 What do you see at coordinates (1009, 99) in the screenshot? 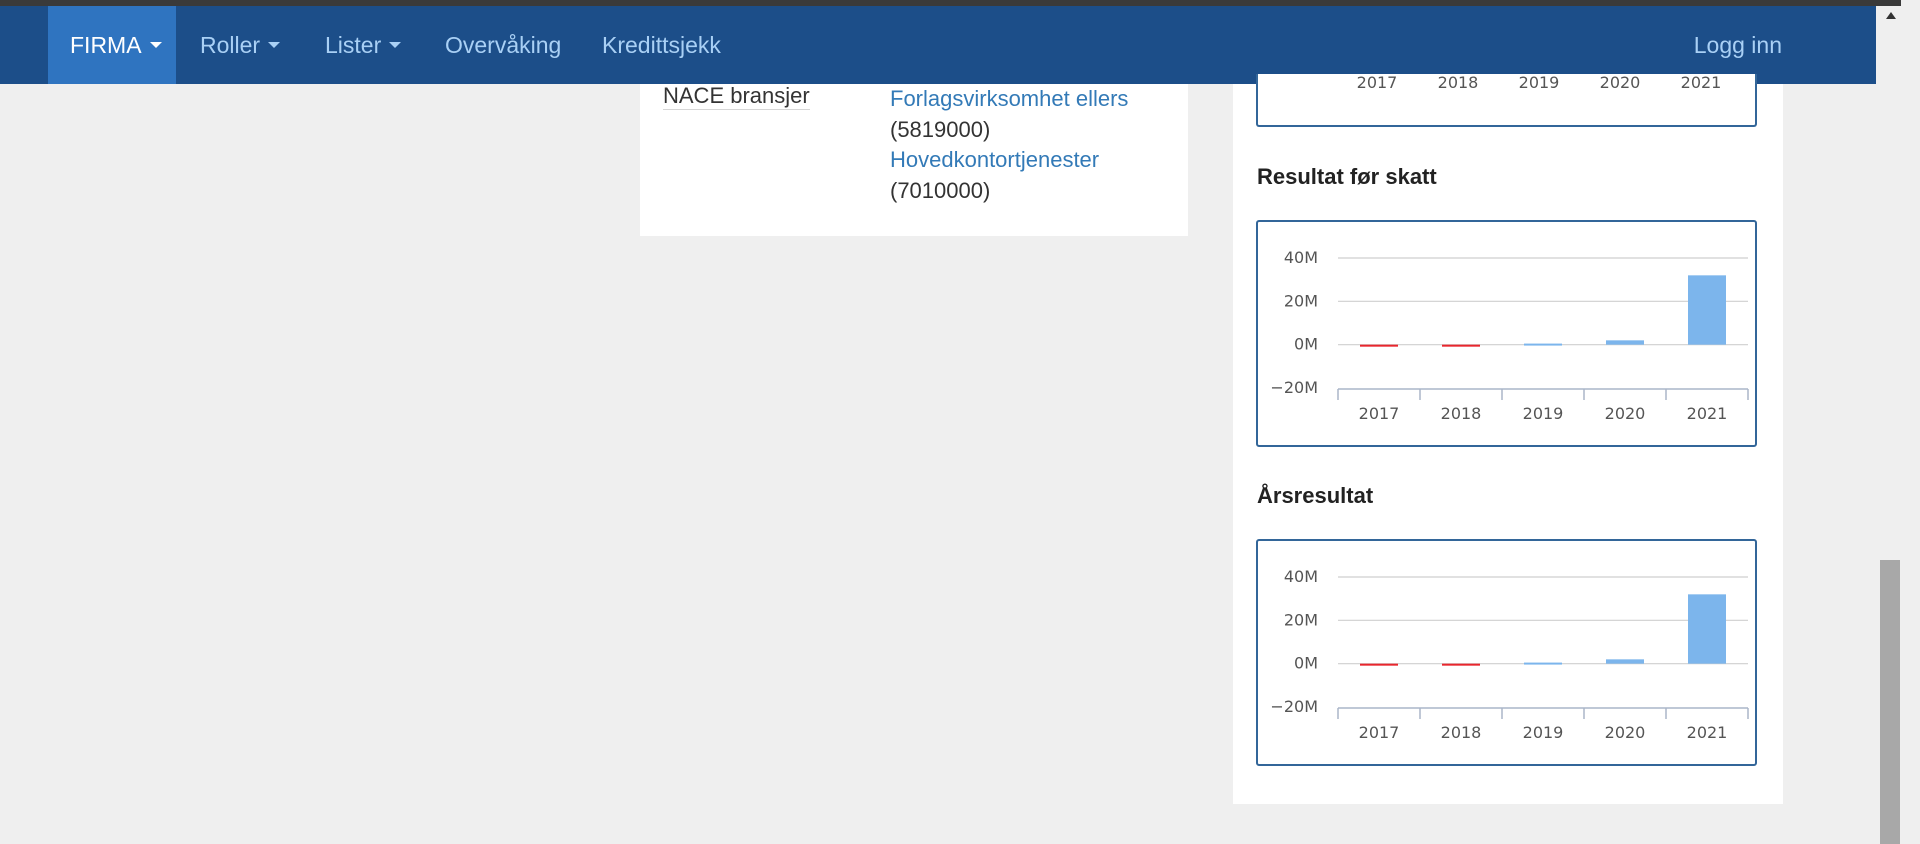
I see `nace-link-forlag: Forlagsvirksomhet ellers` at bounding box center [1009, 99].